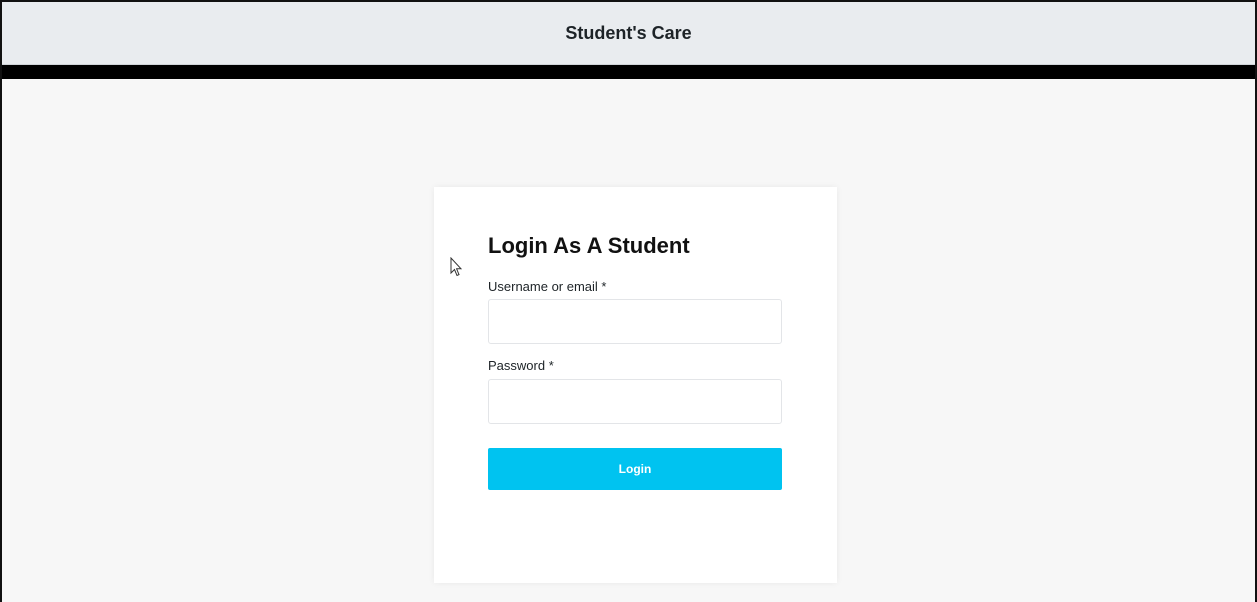  Describe the element at coordinates (635, 469) in the screenshot. I see `login-button: Login` at that location.